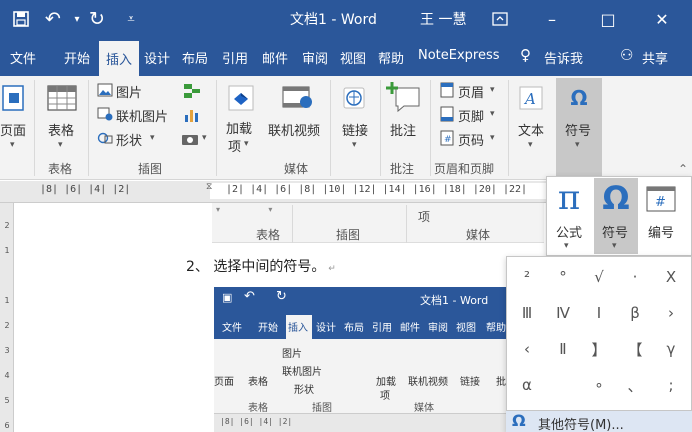  I want to click on collapse-ribbon-icon: ⌃, so click(683, 169).